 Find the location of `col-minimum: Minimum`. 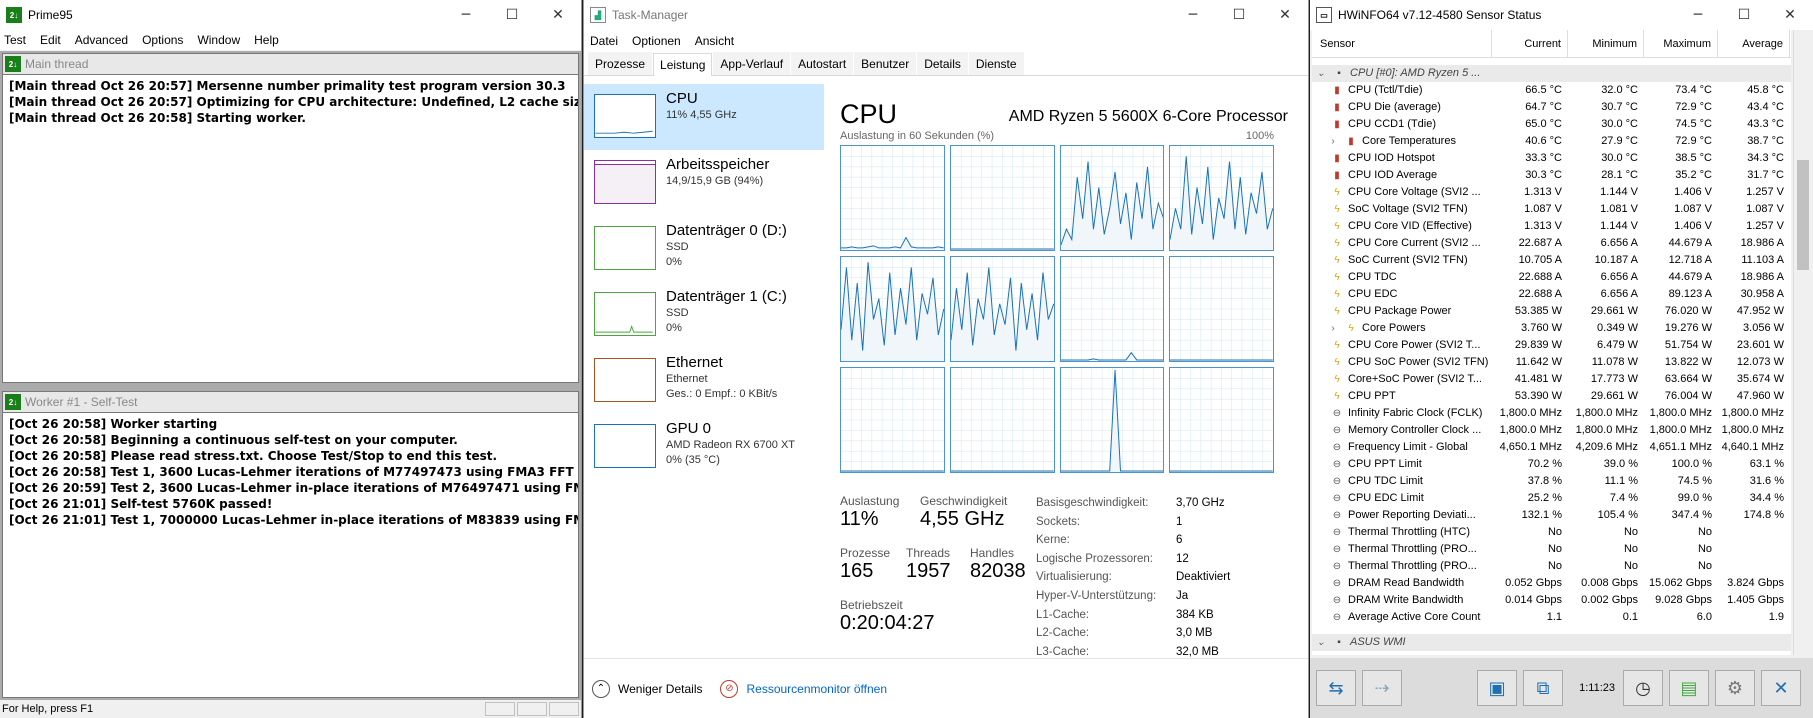

col-minimum: Minimum is located at coordinates (1606, 43).